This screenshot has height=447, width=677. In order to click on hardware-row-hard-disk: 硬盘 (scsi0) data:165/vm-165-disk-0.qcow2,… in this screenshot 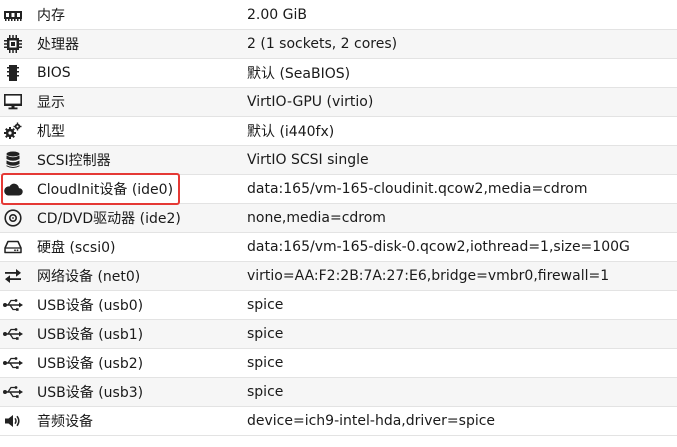, I will do `click(338, 247)`.